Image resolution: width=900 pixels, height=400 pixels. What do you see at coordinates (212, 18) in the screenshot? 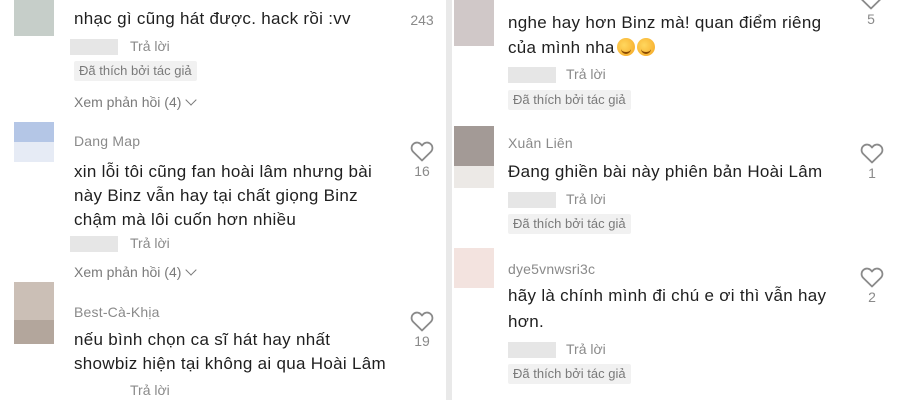
I see `comment-text: nhạc gì cũng hát được. hack rồi :vv` at bounding box center [212, 18].